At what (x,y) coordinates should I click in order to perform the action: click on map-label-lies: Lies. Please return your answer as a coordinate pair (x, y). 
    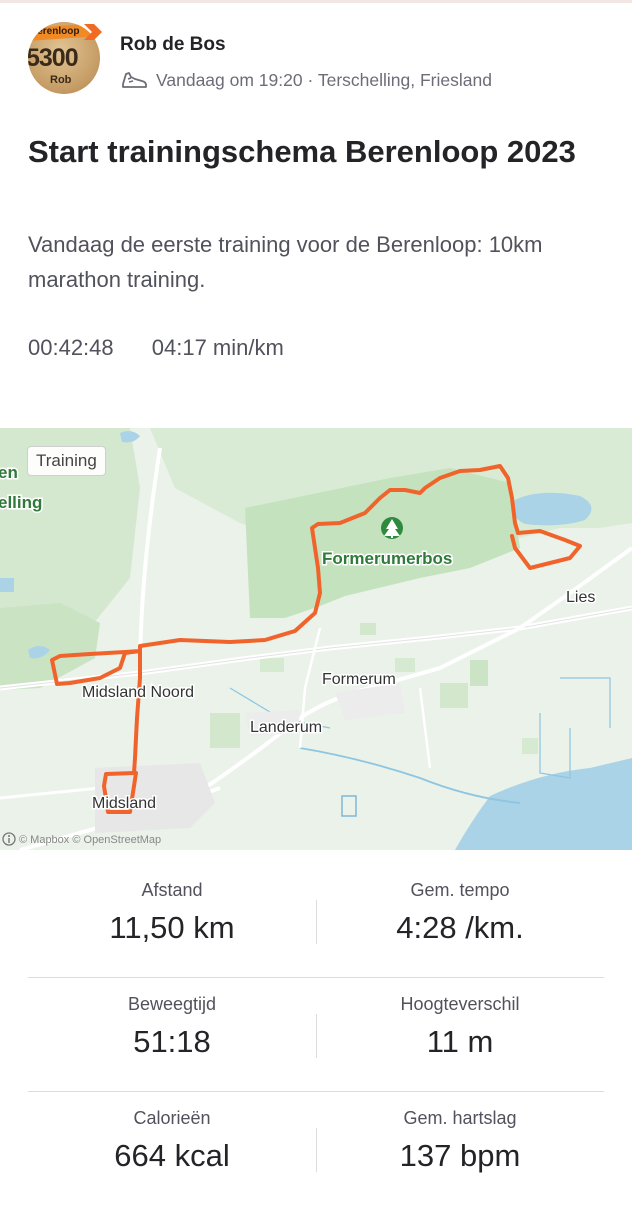
    Looking at the image, I should click on (580, 597).